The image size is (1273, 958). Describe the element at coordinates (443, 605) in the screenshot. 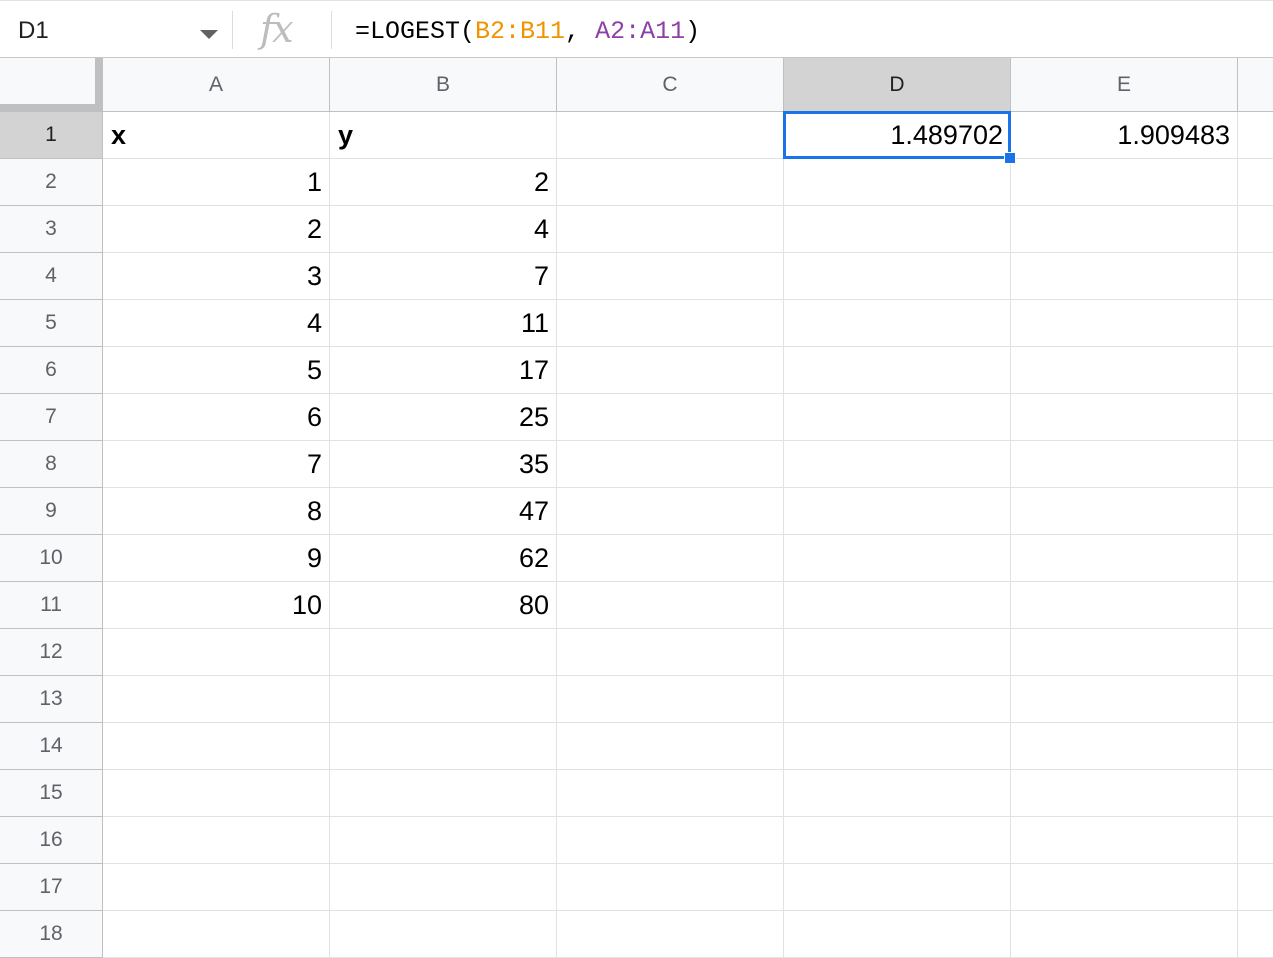

I see `cell-b11: 80` at that location.